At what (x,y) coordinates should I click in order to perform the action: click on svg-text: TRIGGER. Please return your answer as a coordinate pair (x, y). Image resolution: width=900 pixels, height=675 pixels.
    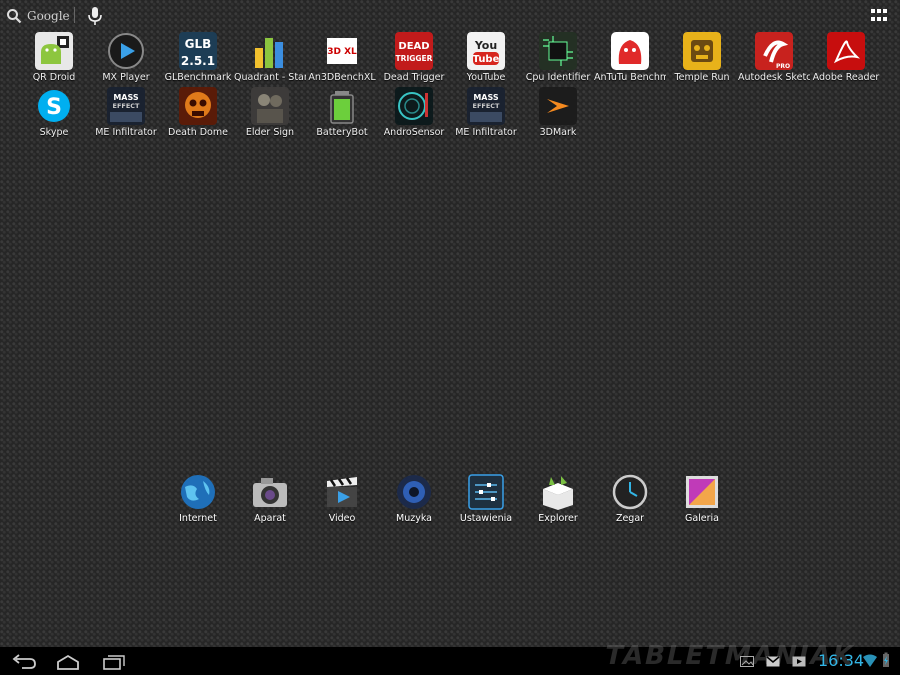
    Looking at the image, I should click on (414, 58).